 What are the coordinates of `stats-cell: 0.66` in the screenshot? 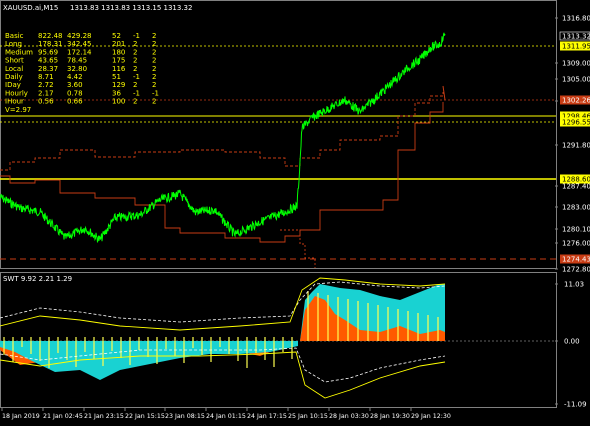 It's located at (75, 102).